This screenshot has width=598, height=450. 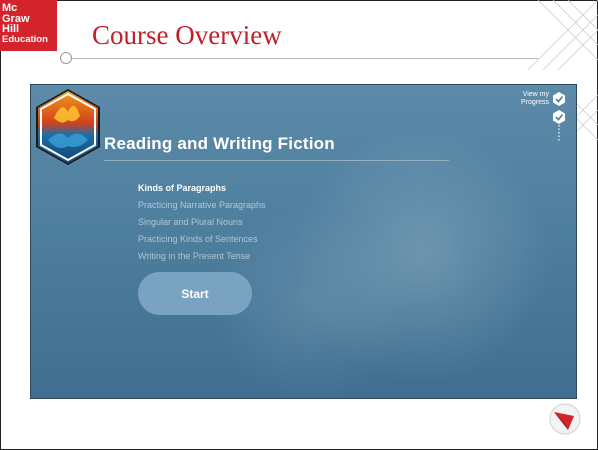 I want to click on course-title: Reading and Writing Fiction, so click(x=219, y=143).